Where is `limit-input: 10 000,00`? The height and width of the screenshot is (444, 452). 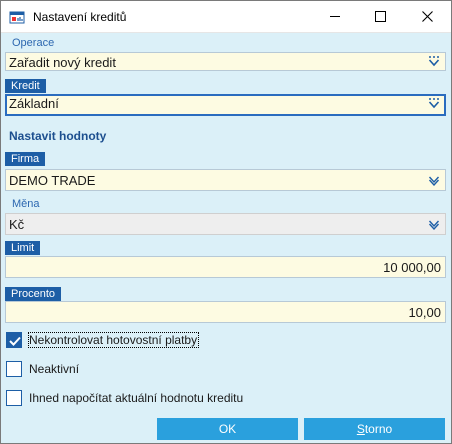
limit-input: 10 000,00 is located at coordinates (225, 267).